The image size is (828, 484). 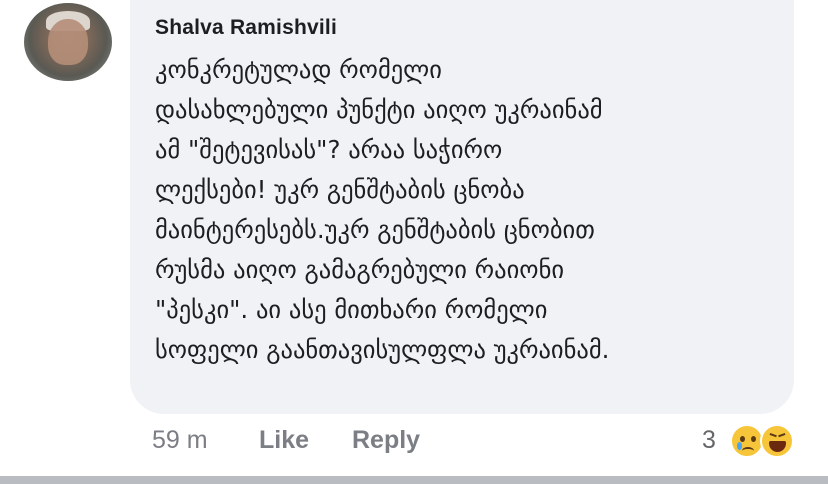 I want to click on comment-line: ლექსები! უკრ გენშტაბის ცნობა, so click(x=340, y=189).